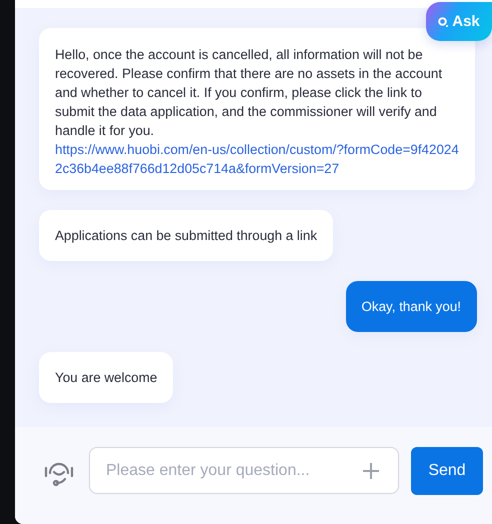 The width and height of the screenshot is (492, 524). Describe the element at coordinates (443, 21) in the screenshot. I see `search-icon` at that location.